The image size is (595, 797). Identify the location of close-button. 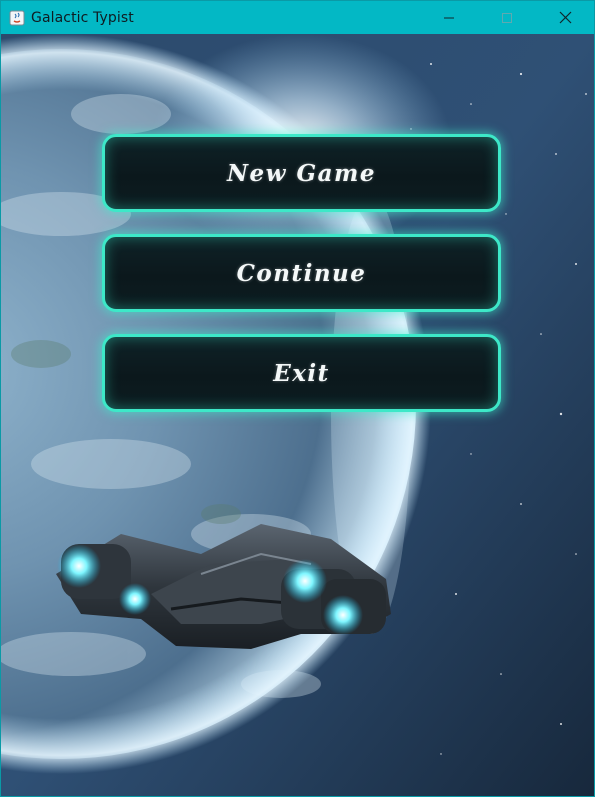
(565, 17).